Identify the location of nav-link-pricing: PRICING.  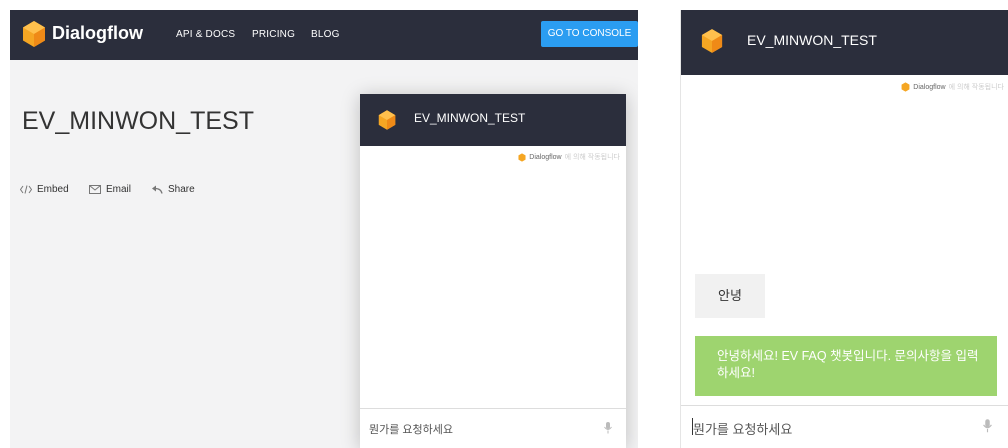
(273, 34).